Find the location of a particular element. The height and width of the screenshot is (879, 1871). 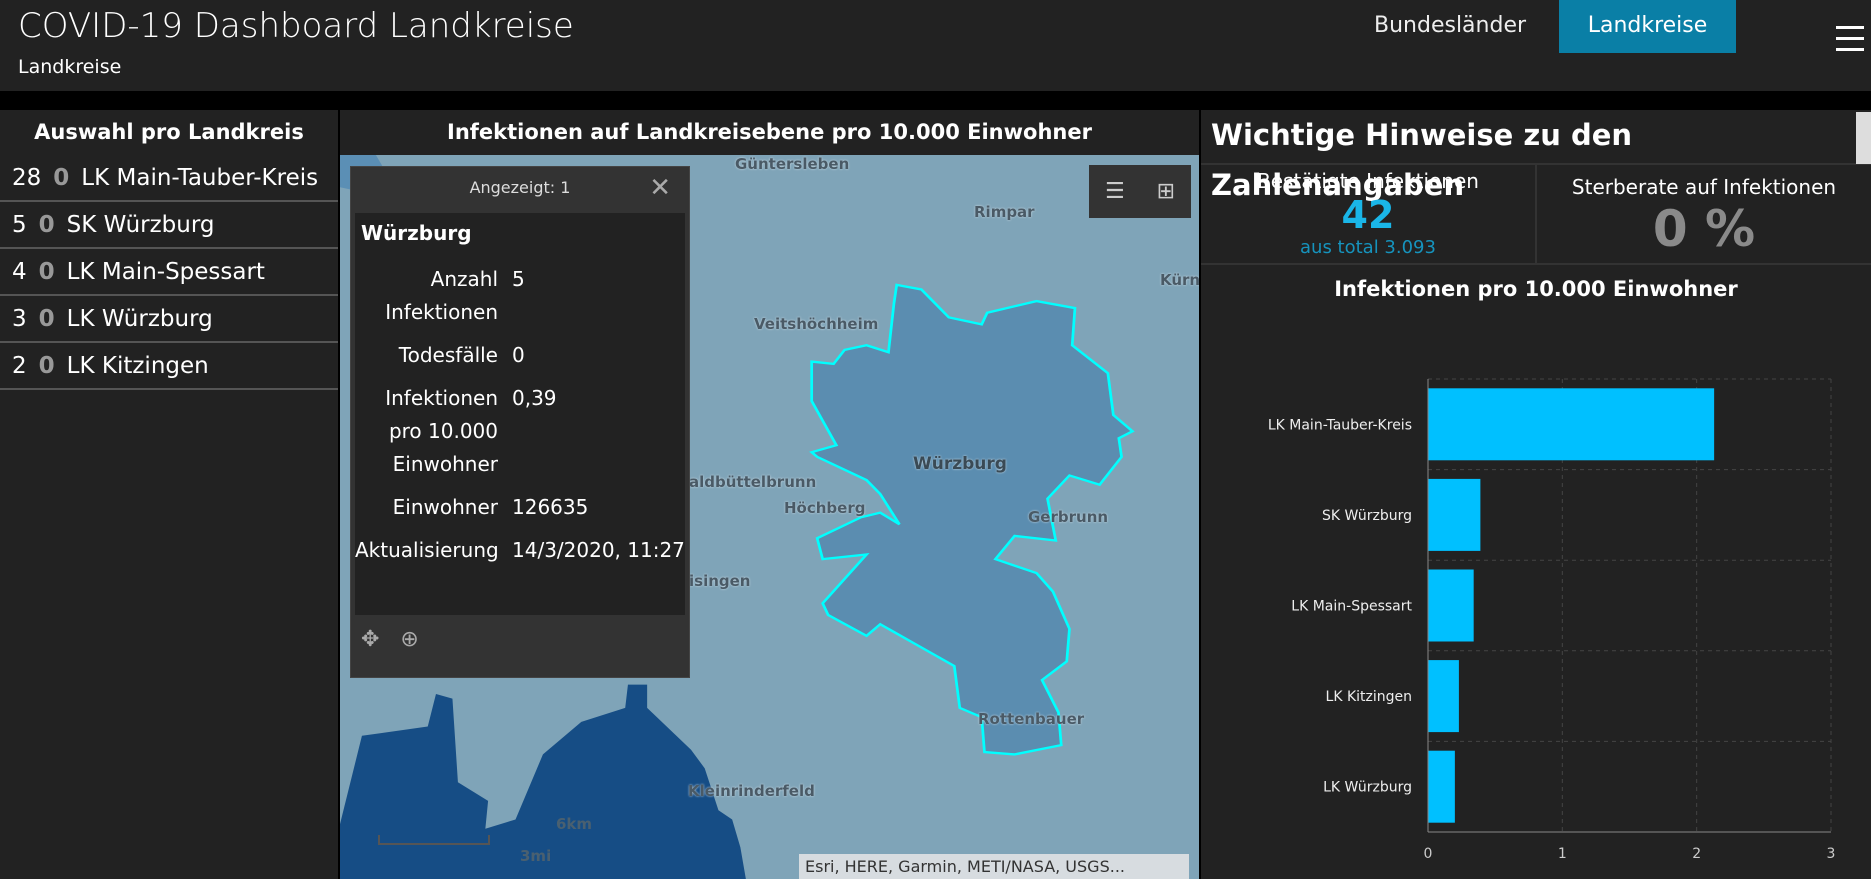

infection-count: 3 is located at coordinates (19, 318).